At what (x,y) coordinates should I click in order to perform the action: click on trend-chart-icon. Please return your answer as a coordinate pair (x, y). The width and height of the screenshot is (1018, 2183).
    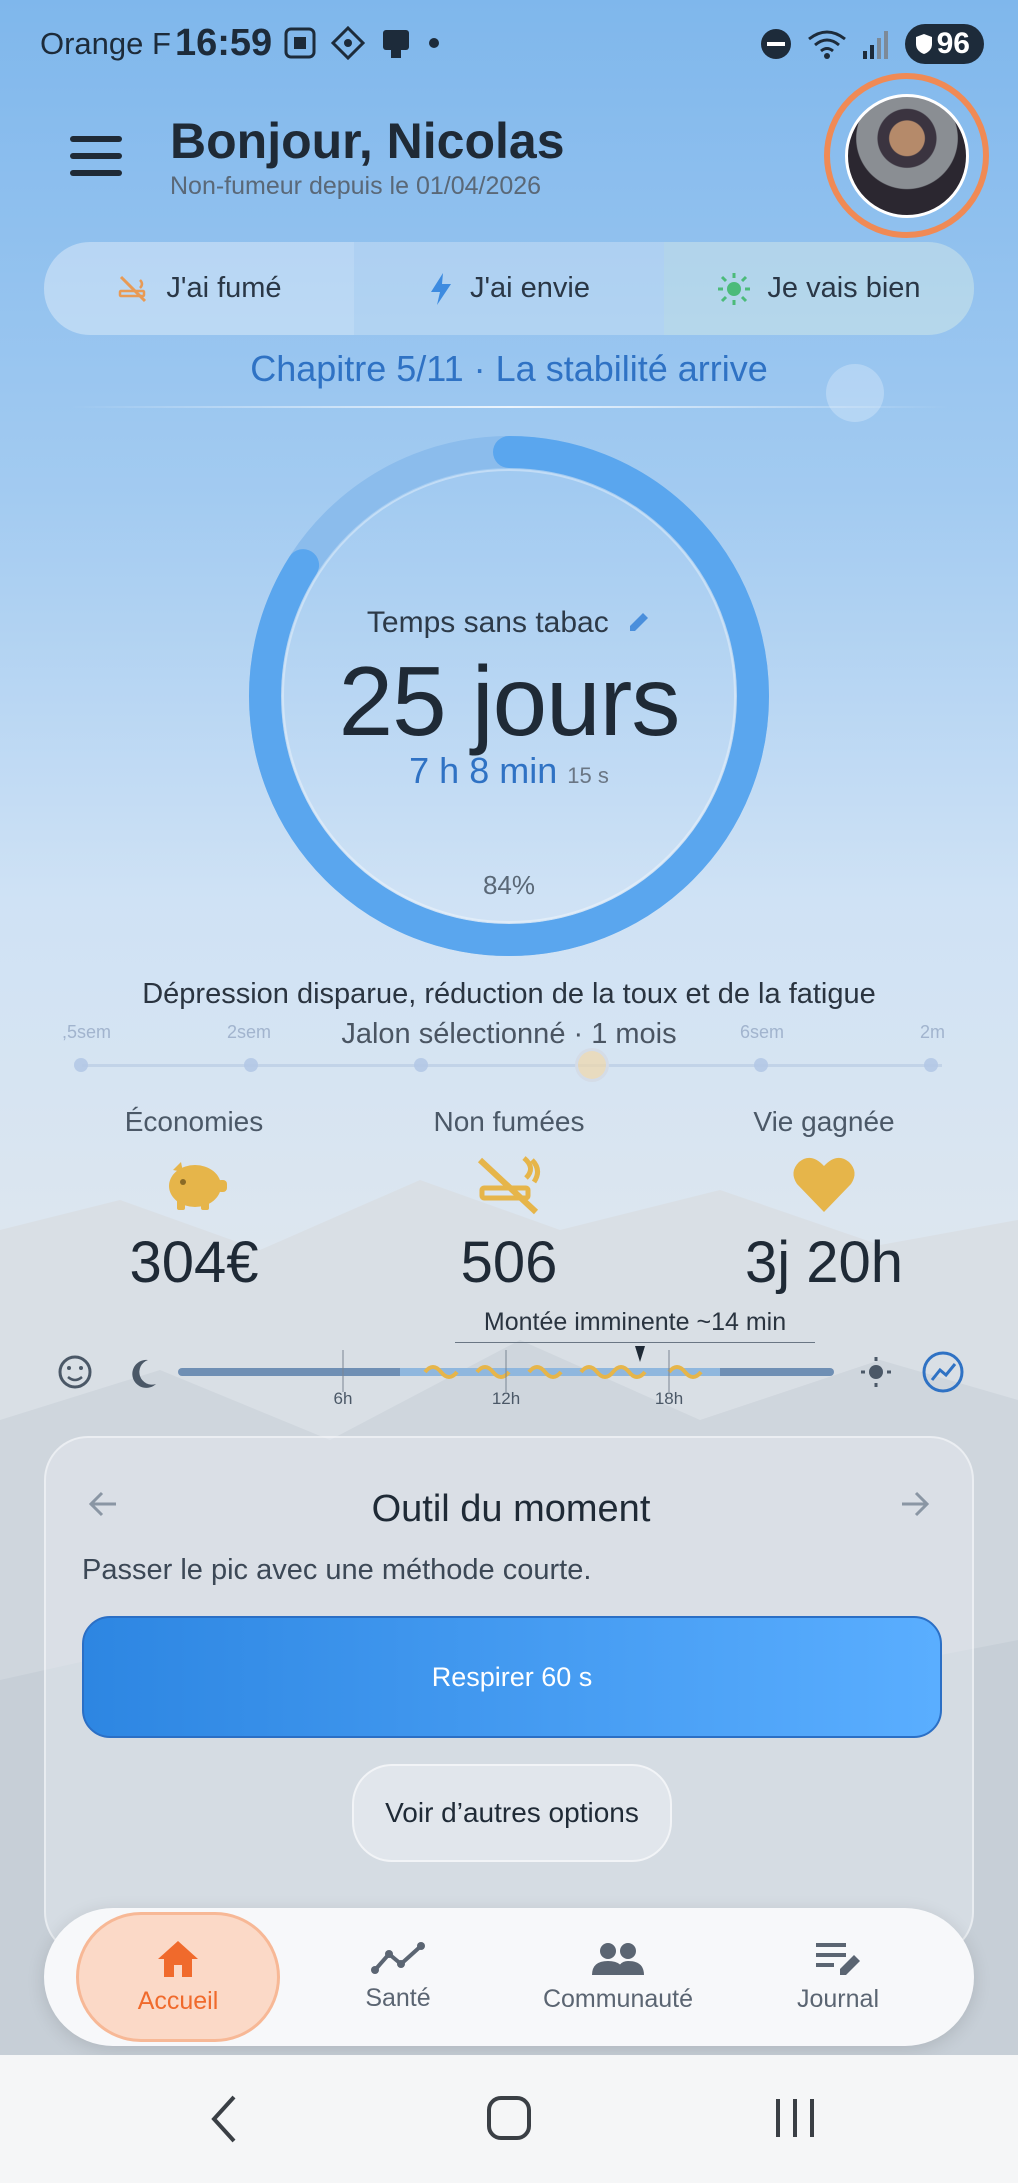
    Looking at the image, I should click on (943, 1372).